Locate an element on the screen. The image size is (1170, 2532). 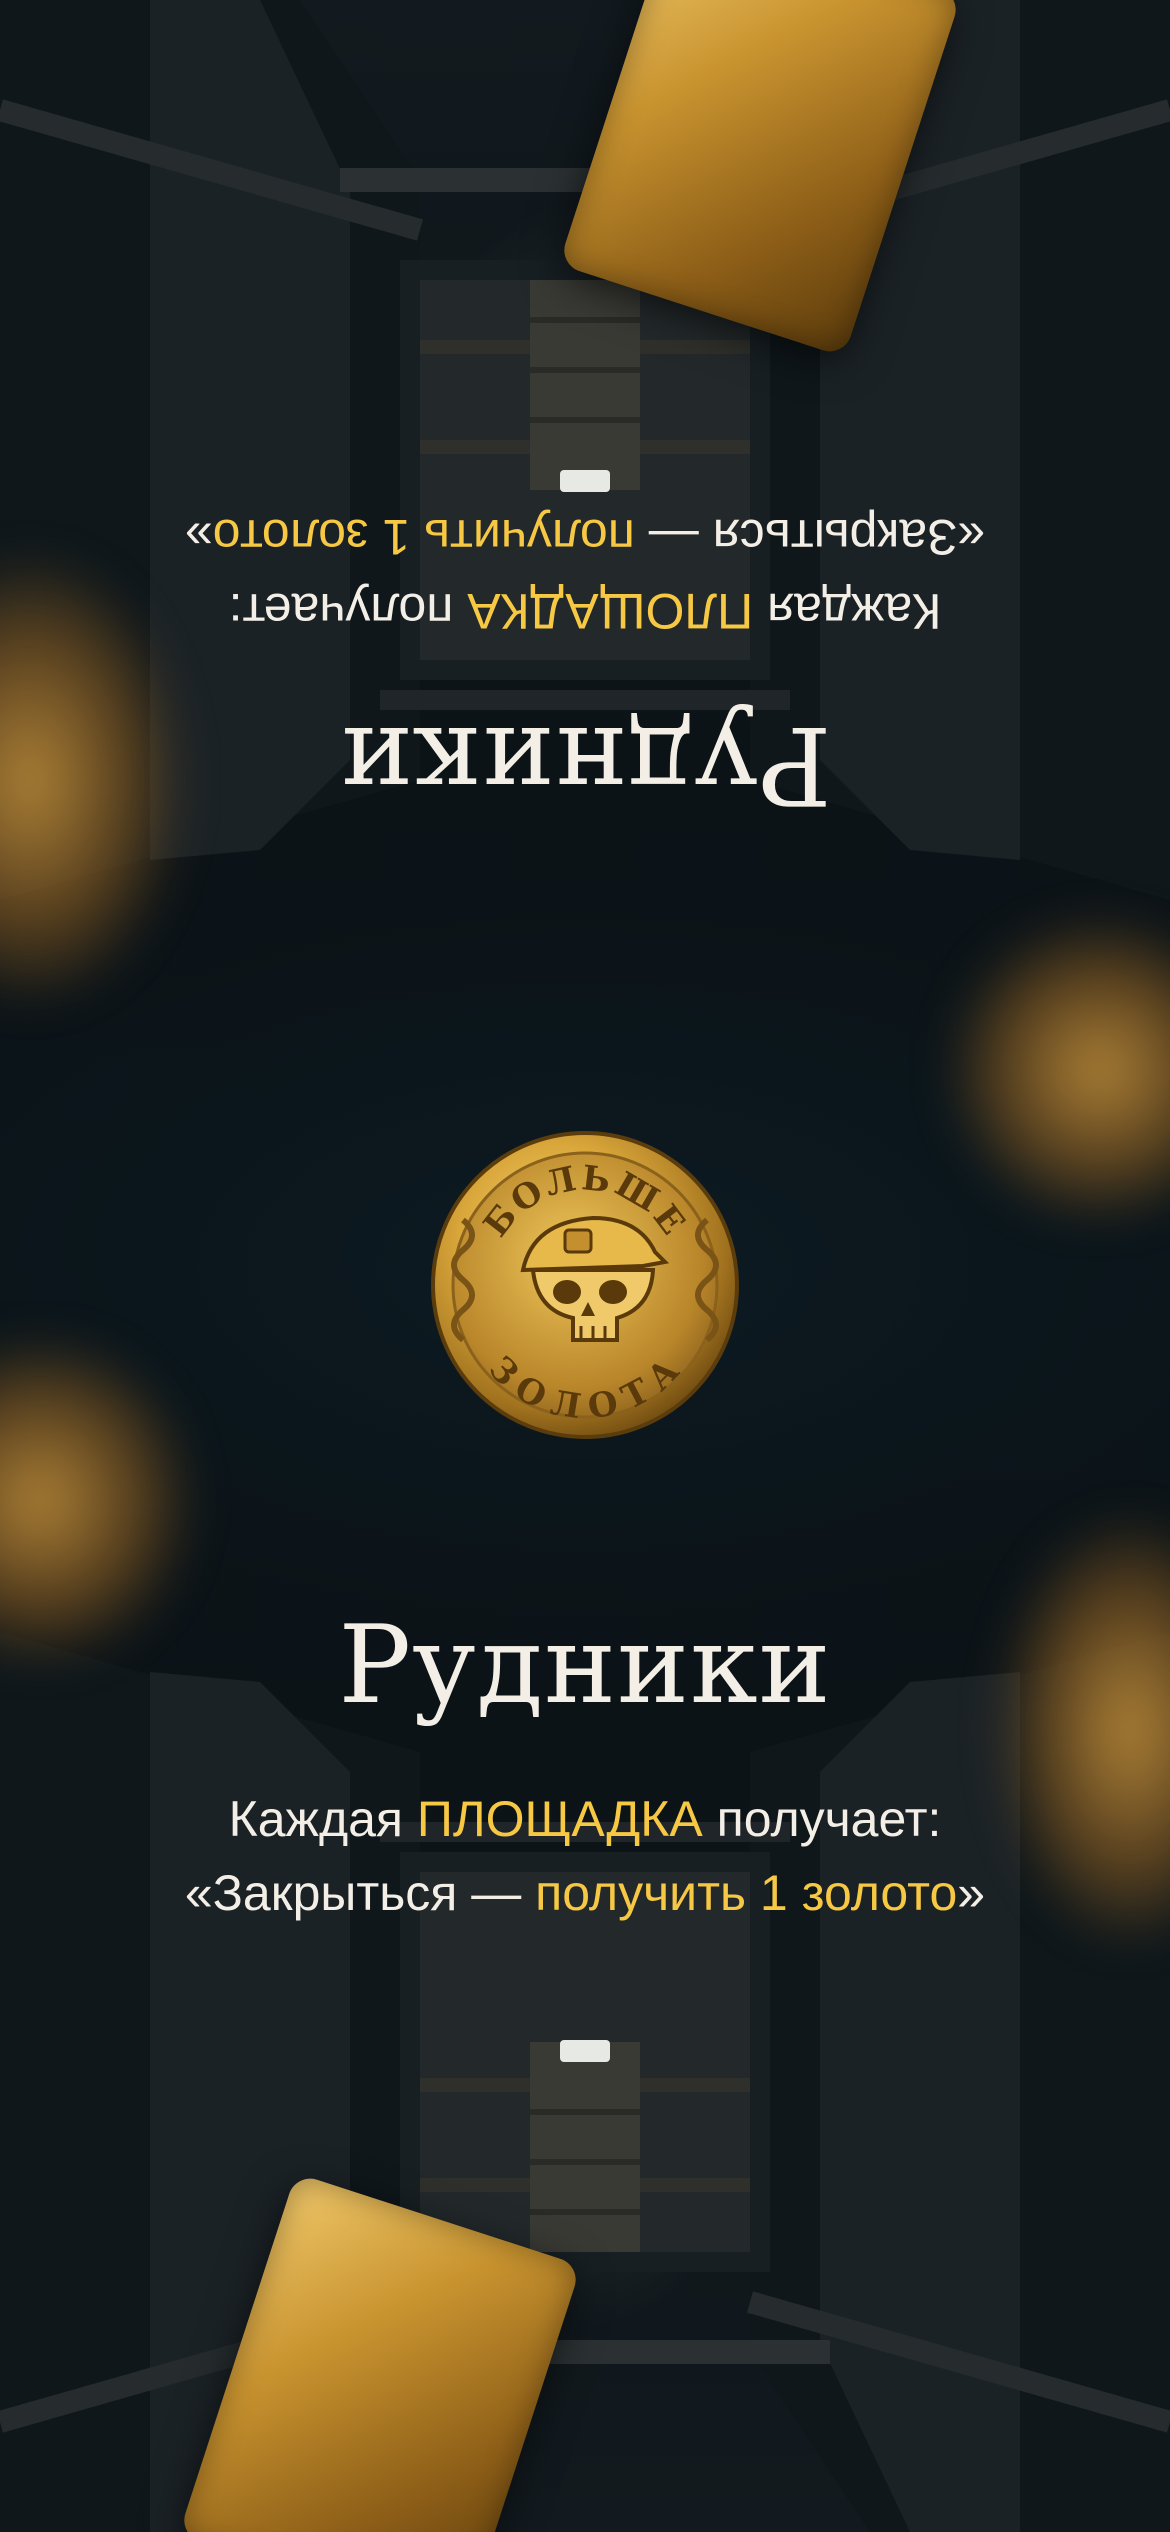
card-rule-line2: «Закрыться — получить 1 золото» is located at coordinates (585, 1893).